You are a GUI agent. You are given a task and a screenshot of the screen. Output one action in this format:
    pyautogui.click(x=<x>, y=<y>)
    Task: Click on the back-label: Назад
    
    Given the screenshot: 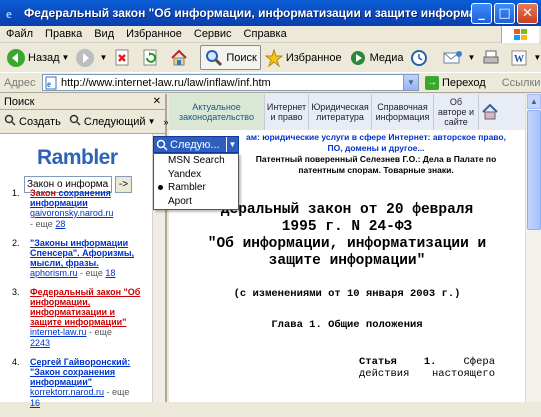 What is the action you would take?
    pyautogui.click(x=44, y=57)
    